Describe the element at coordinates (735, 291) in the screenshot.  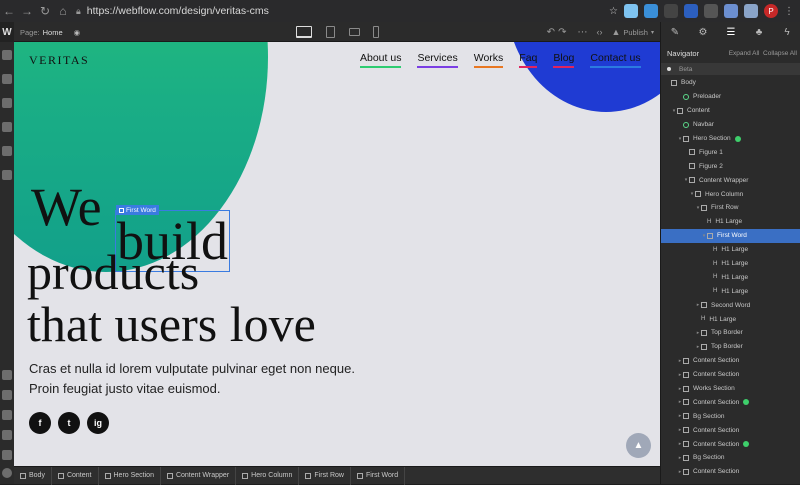
I see `node-label: H1 Large` at that location.